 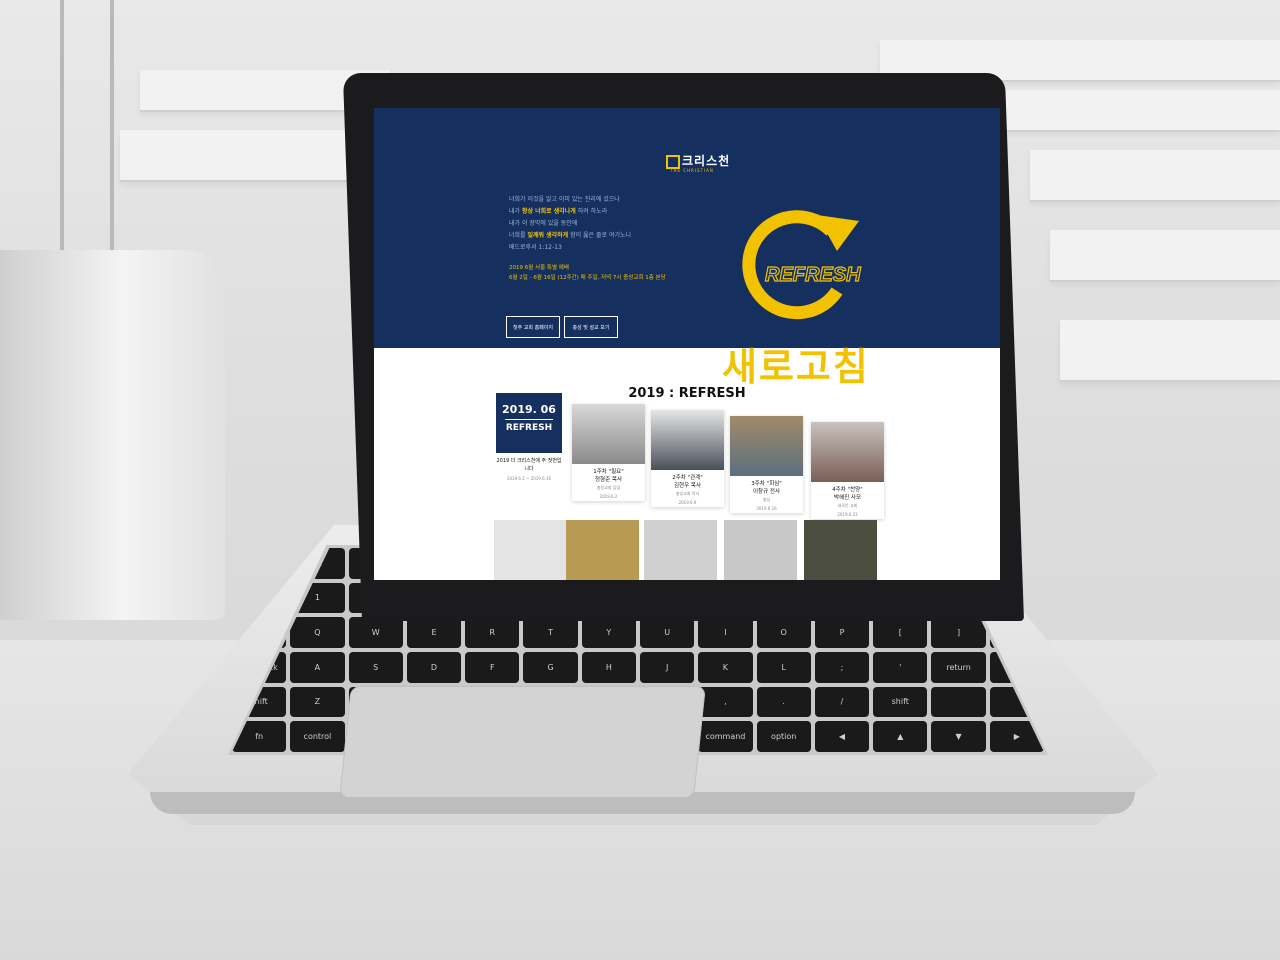 I want to click on verse-line: 내가 항상 너희로 생각나게 하려 하노라, so click(x=558, y=211).